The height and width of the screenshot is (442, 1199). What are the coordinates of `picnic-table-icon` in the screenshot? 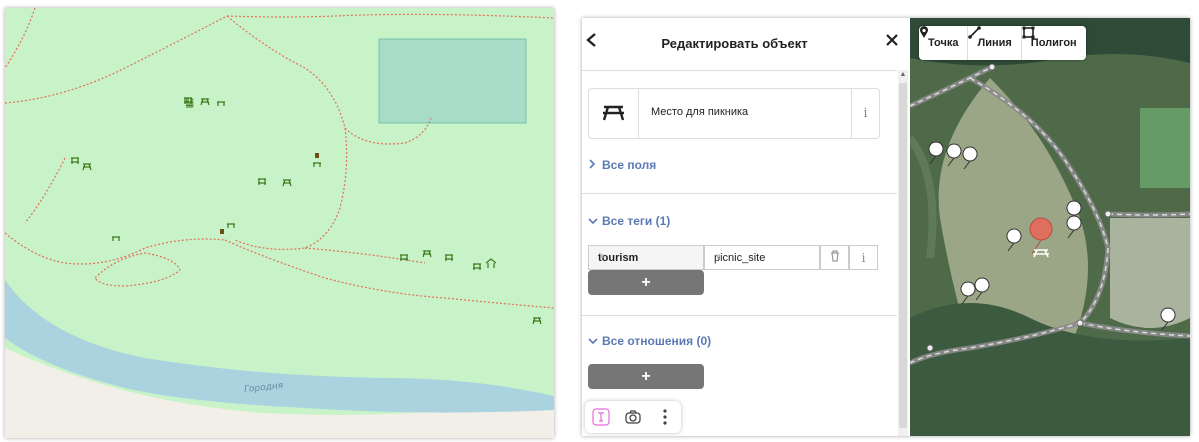 It's located at (614, 113).